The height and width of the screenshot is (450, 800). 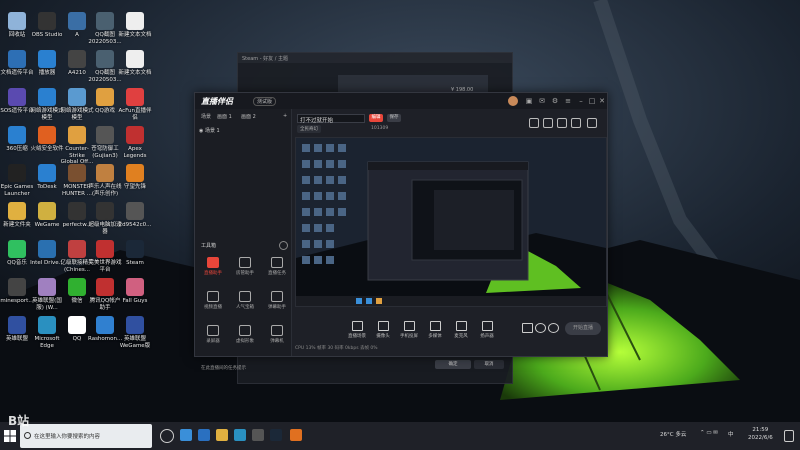 I want to click on desktop-icon: 超级电脑加速器, so click(x=105, y=218).